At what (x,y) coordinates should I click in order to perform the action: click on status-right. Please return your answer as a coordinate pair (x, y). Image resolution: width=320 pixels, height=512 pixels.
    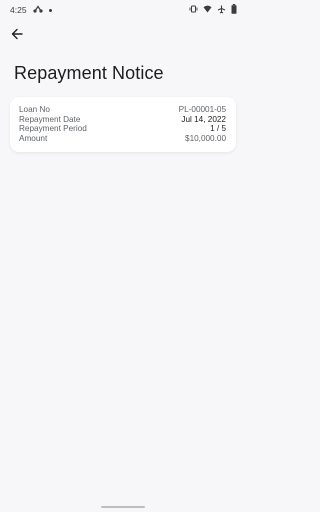
    Looking at the image, I should click on (210, 10).